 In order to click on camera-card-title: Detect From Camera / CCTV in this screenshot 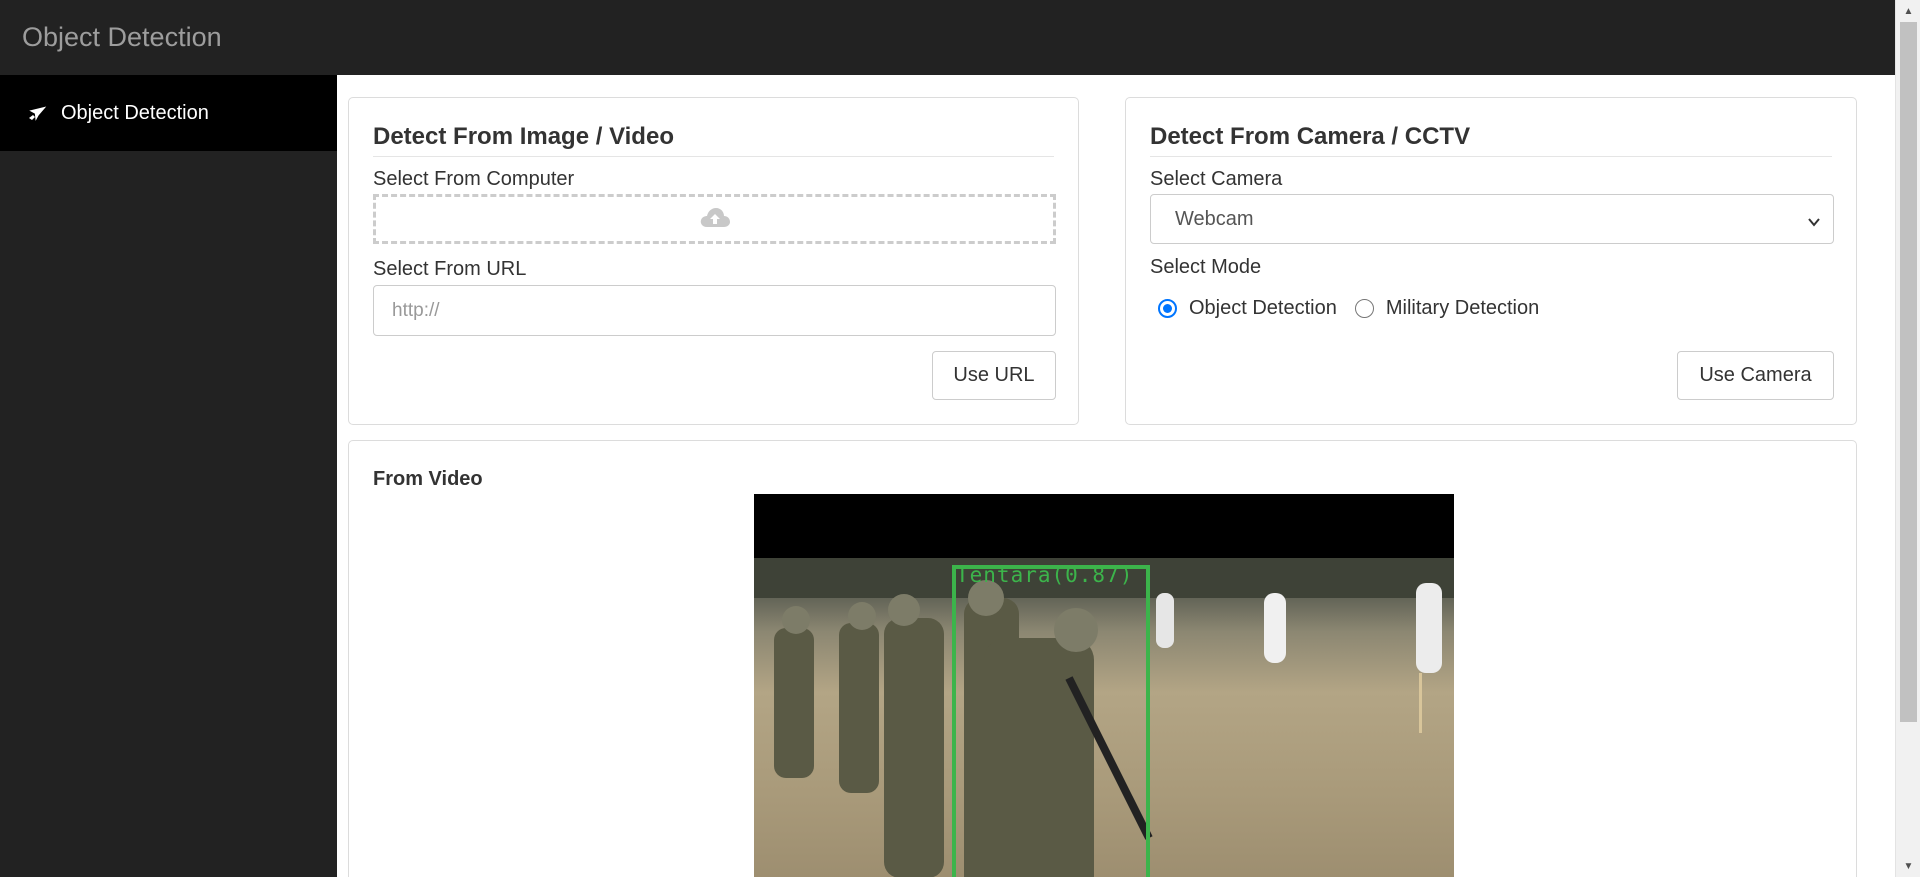, I will do `click(1310, 136)`.